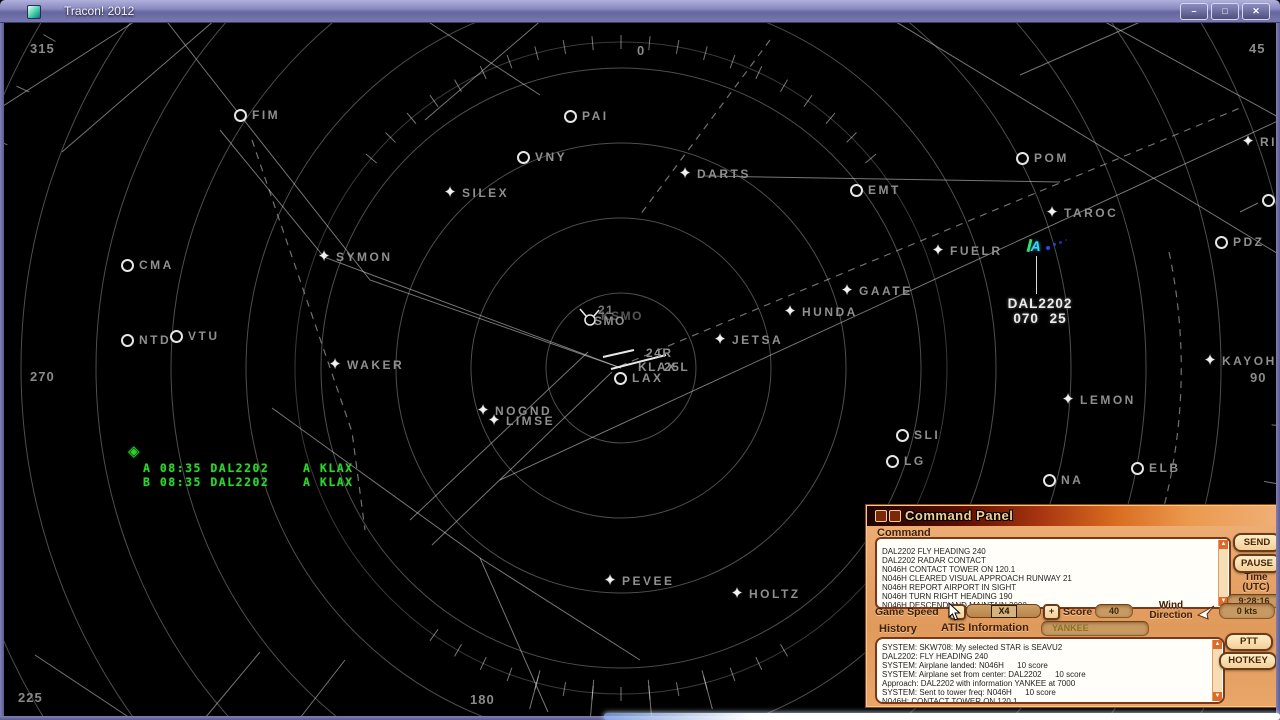  What do you see at coordinates (1248, 661) in the screenshot?
I see `hotkey-button: HOTKEY` at bounding box center [1248, 661].